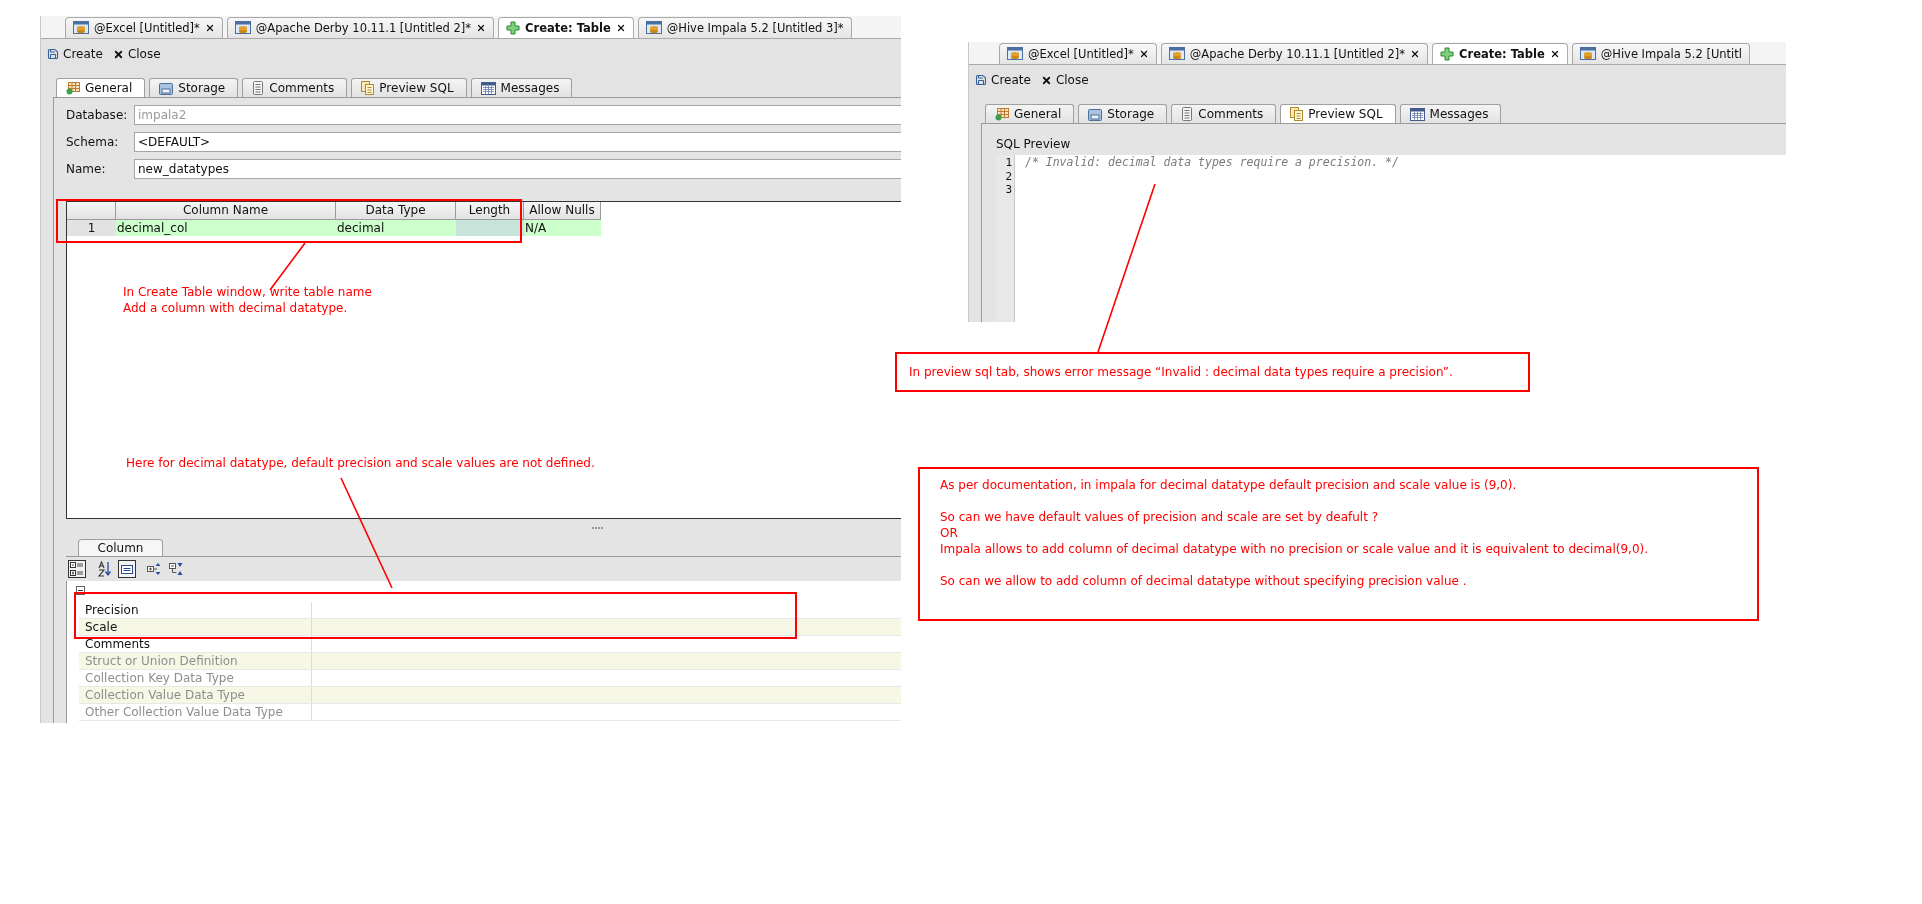  Describe the element at coordinates (195, 644) in the screenshot. I see `property-label: Comments` at that location.